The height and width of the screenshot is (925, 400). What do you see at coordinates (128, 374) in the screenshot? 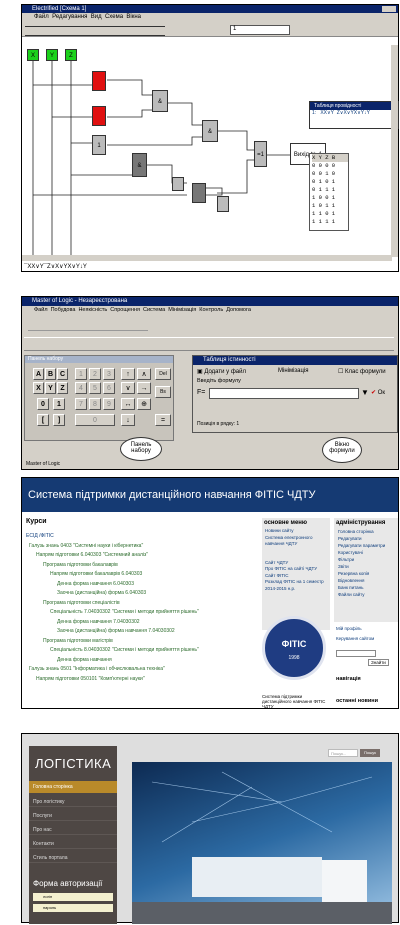
I see `op-nand: ↑` at bounding box center [128, 374].